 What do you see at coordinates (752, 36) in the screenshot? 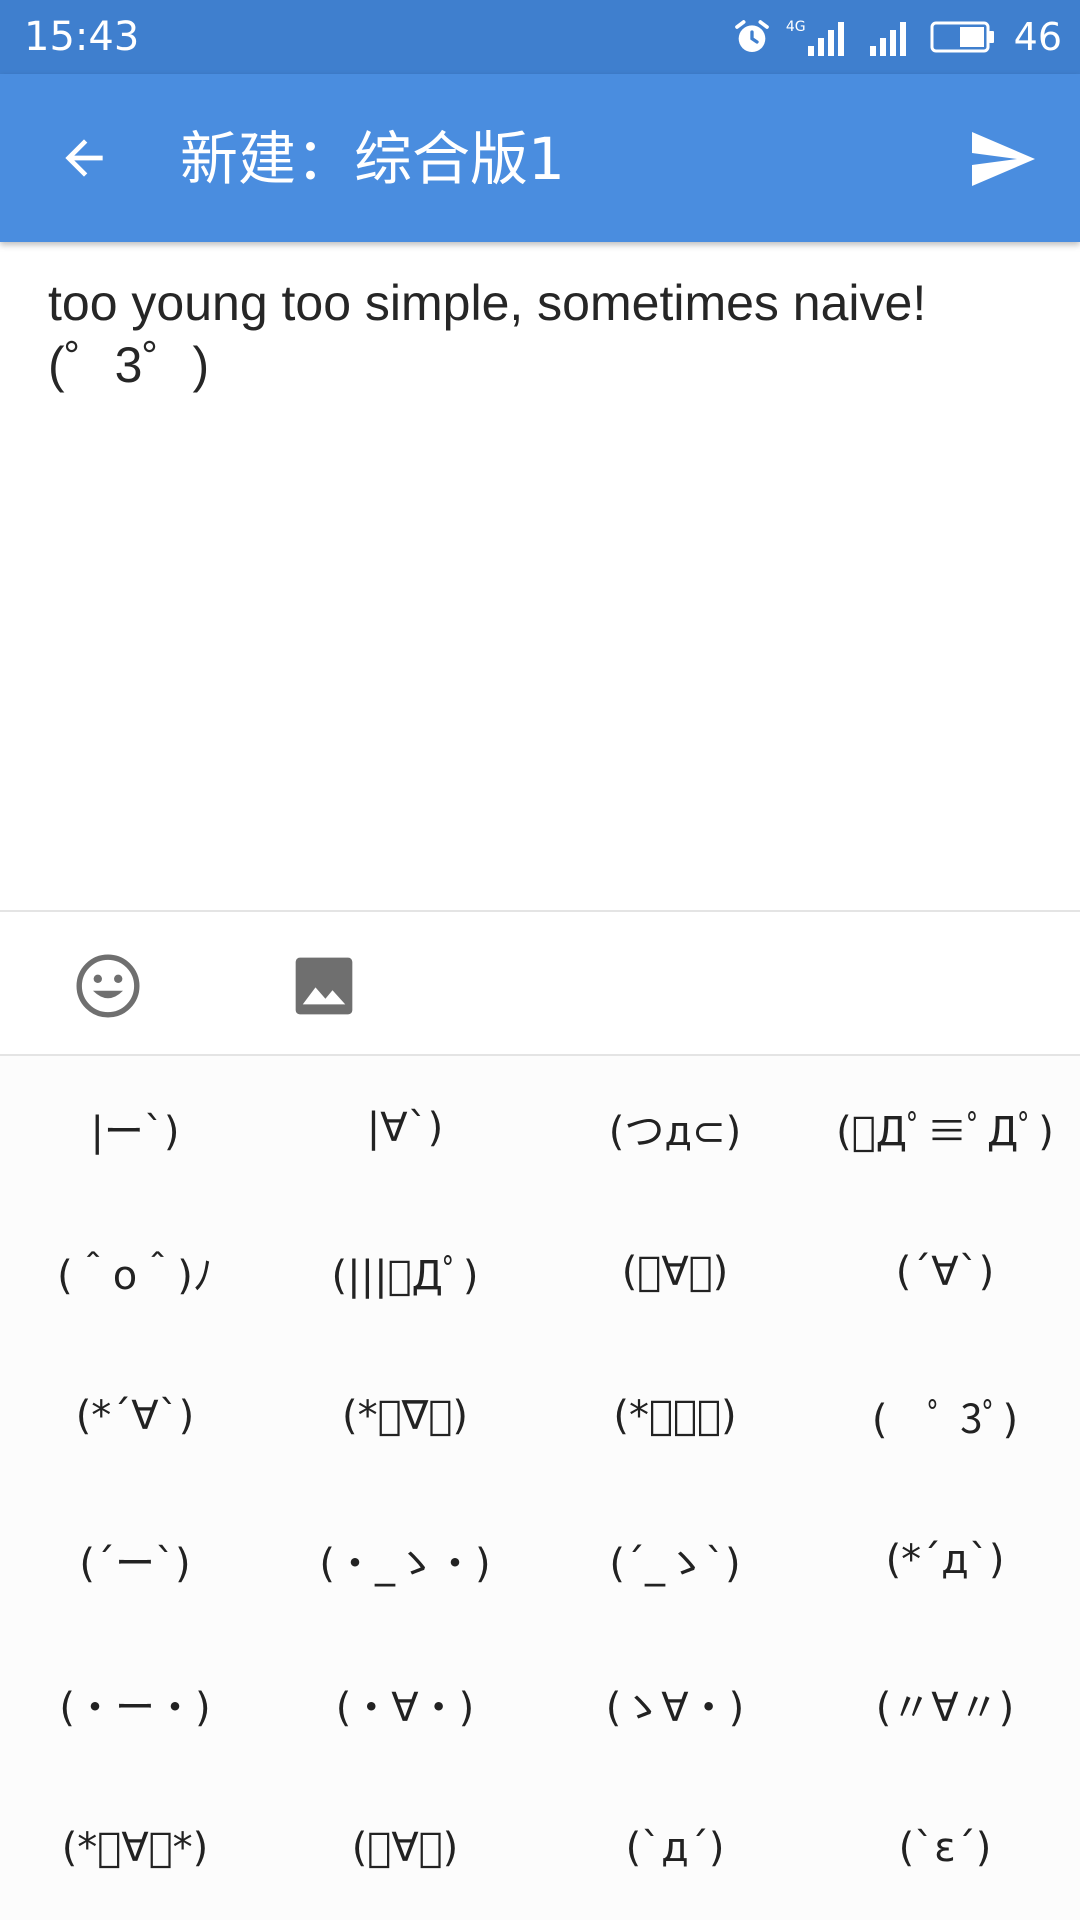
I see `alarm-icon` at bounding box center [752, 36].